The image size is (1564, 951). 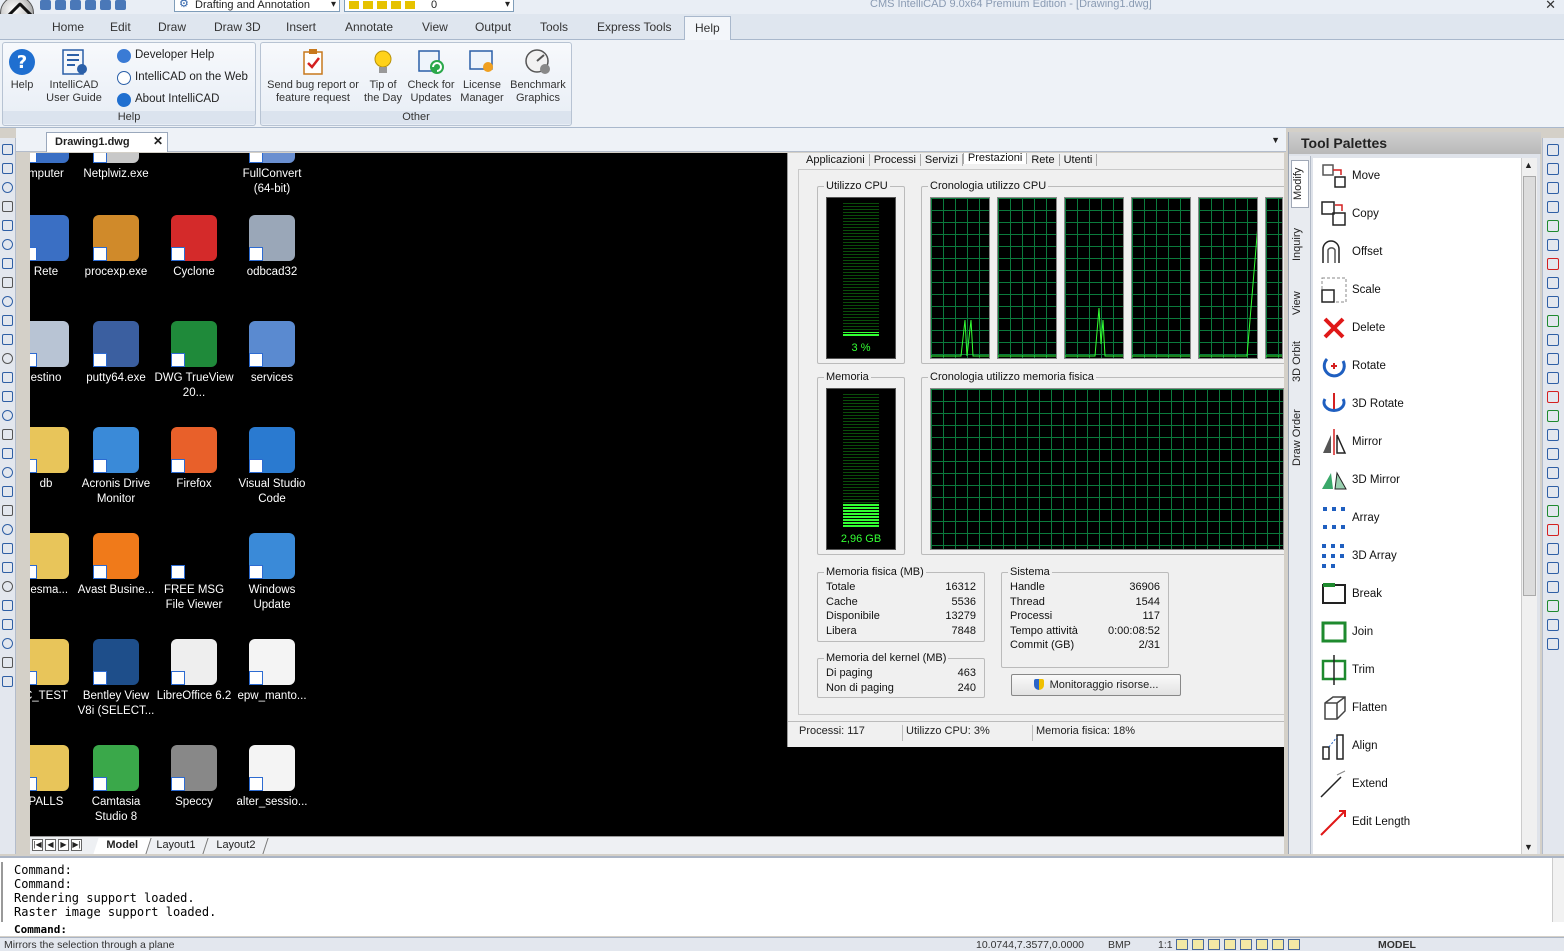 What do you see at coordinates (1553, 568) in the screenshot?
I see `layer-tool-icon` at bounding box center [1553, 568].